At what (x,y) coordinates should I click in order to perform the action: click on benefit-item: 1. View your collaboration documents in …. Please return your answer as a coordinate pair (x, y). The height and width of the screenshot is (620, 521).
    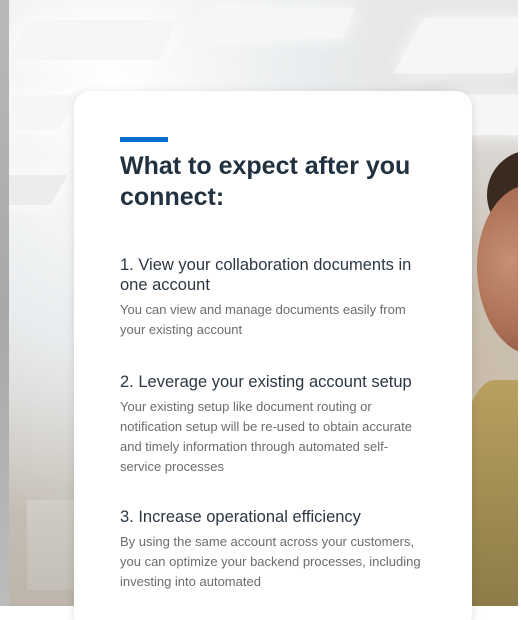
    Looking at the image, I should click on (274, 297).